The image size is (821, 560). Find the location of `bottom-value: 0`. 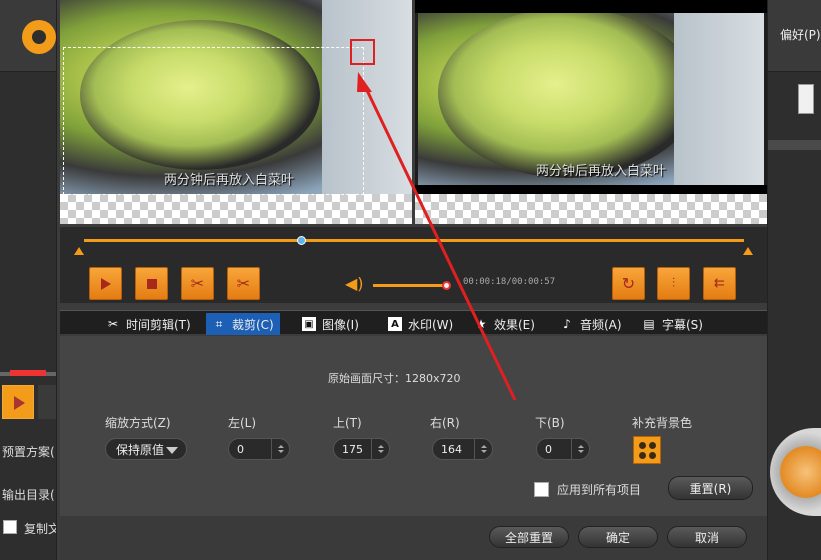

bottom-value: 0 is located at coordinates (548, 449).